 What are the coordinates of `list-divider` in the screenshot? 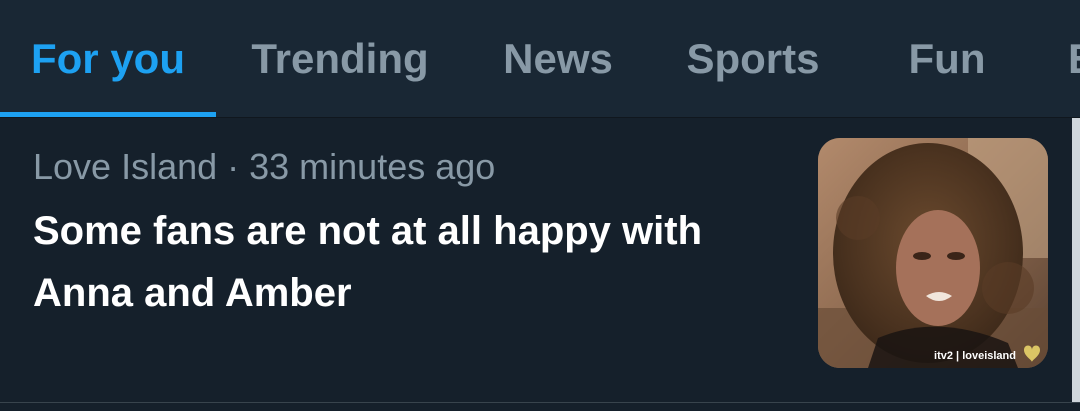 It's located at (540, 402).